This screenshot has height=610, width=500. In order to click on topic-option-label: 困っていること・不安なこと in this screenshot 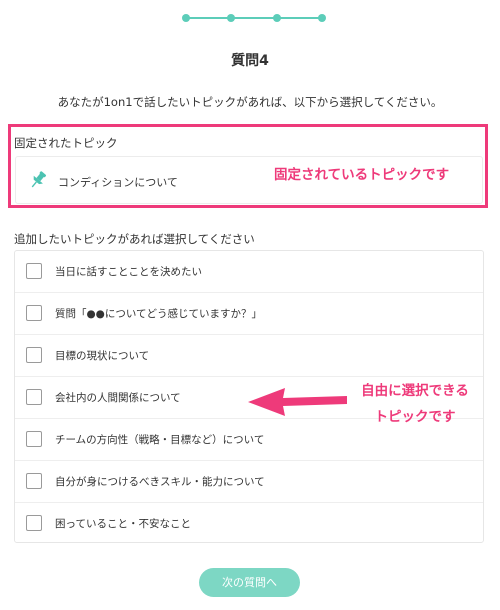, I will do `click(123, 524)`.